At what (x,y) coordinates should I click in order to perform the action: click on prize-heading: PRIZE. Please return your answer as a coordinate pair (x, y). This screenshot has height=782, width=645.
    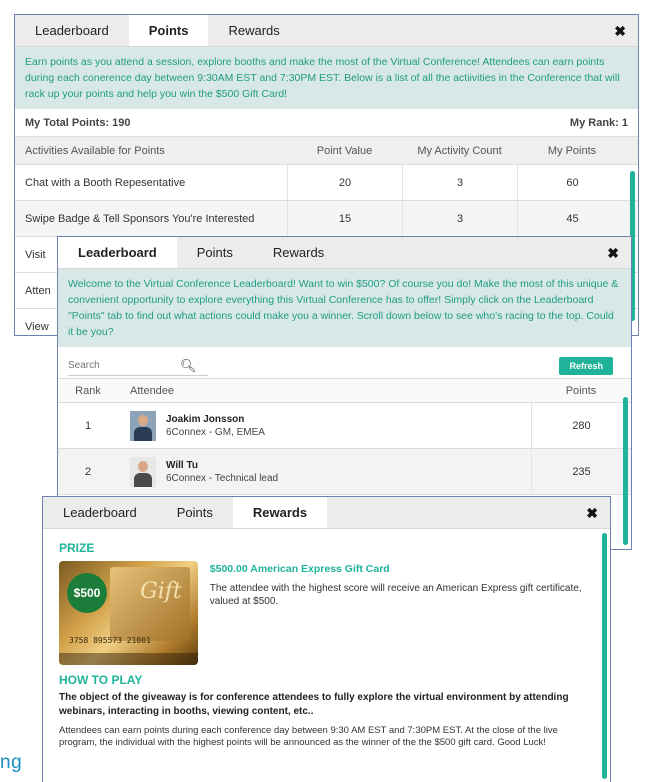
    Looking at the image, I should click on (77, 548).